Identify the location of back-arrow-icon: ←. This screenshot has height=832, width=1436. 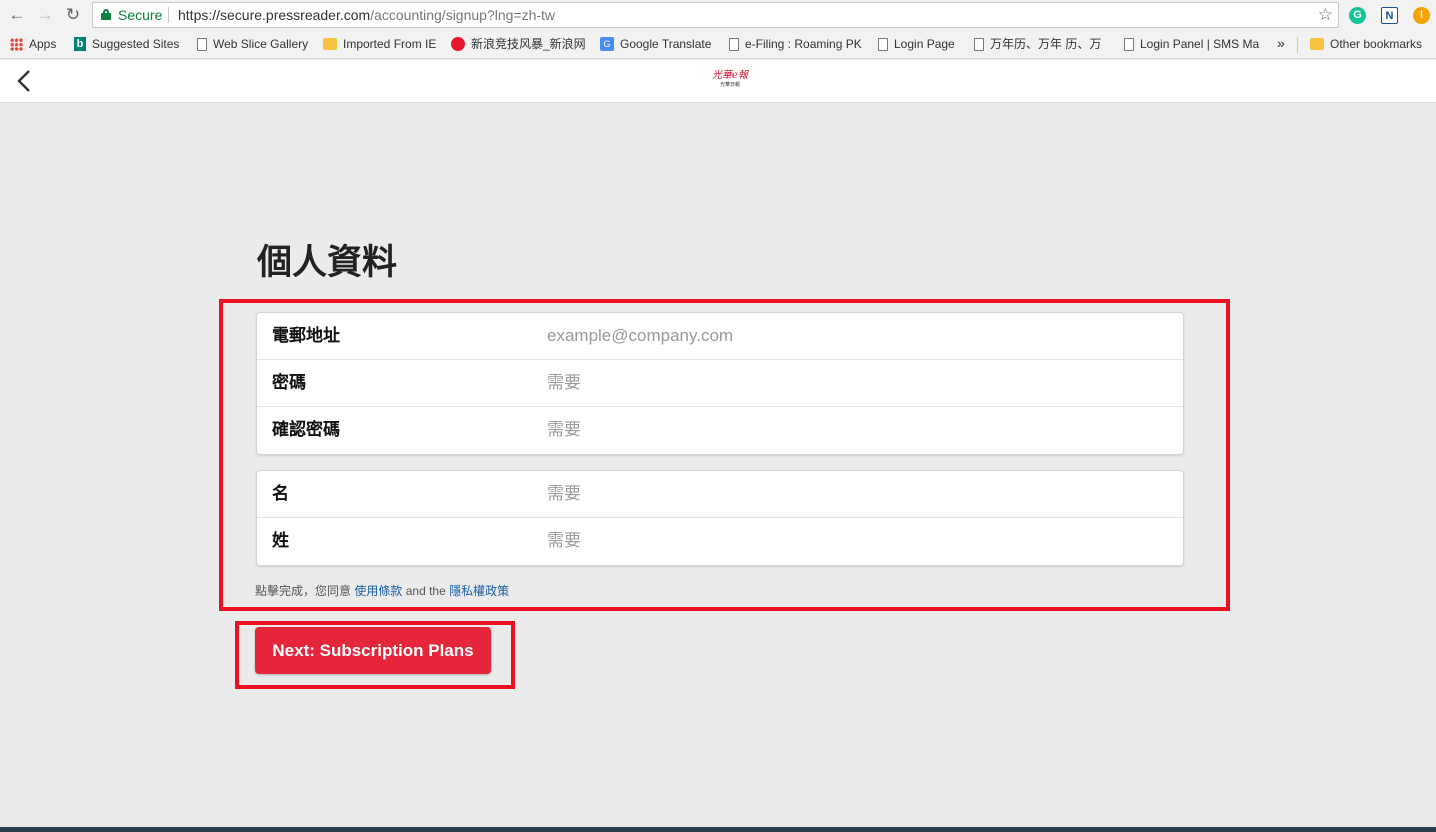
(17, 15).